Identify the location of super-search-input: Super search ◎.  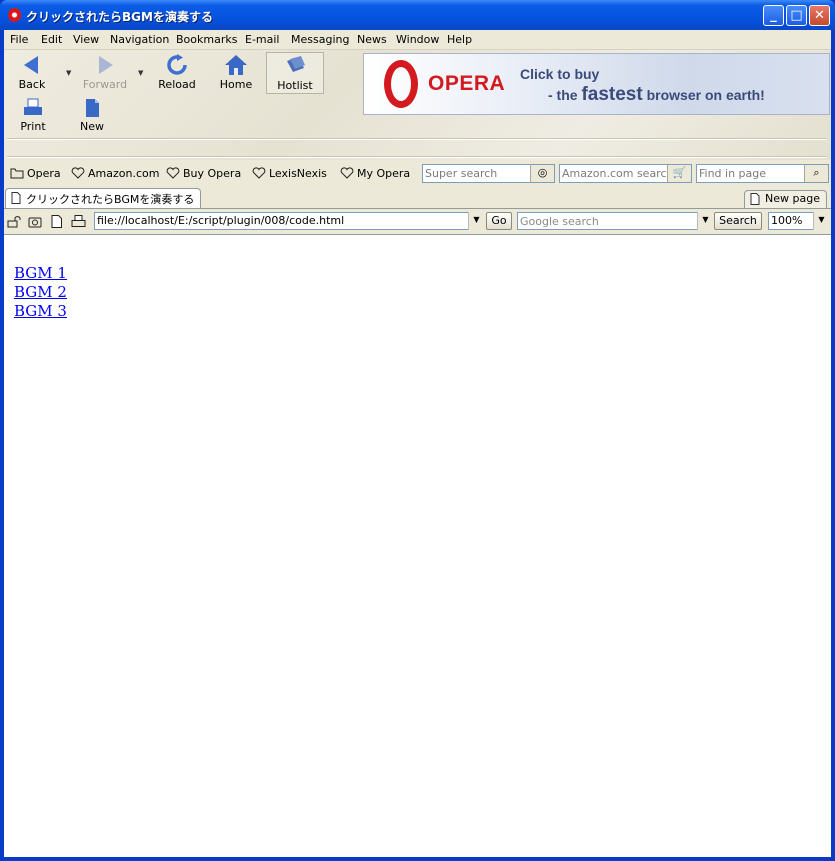
(488, 173).